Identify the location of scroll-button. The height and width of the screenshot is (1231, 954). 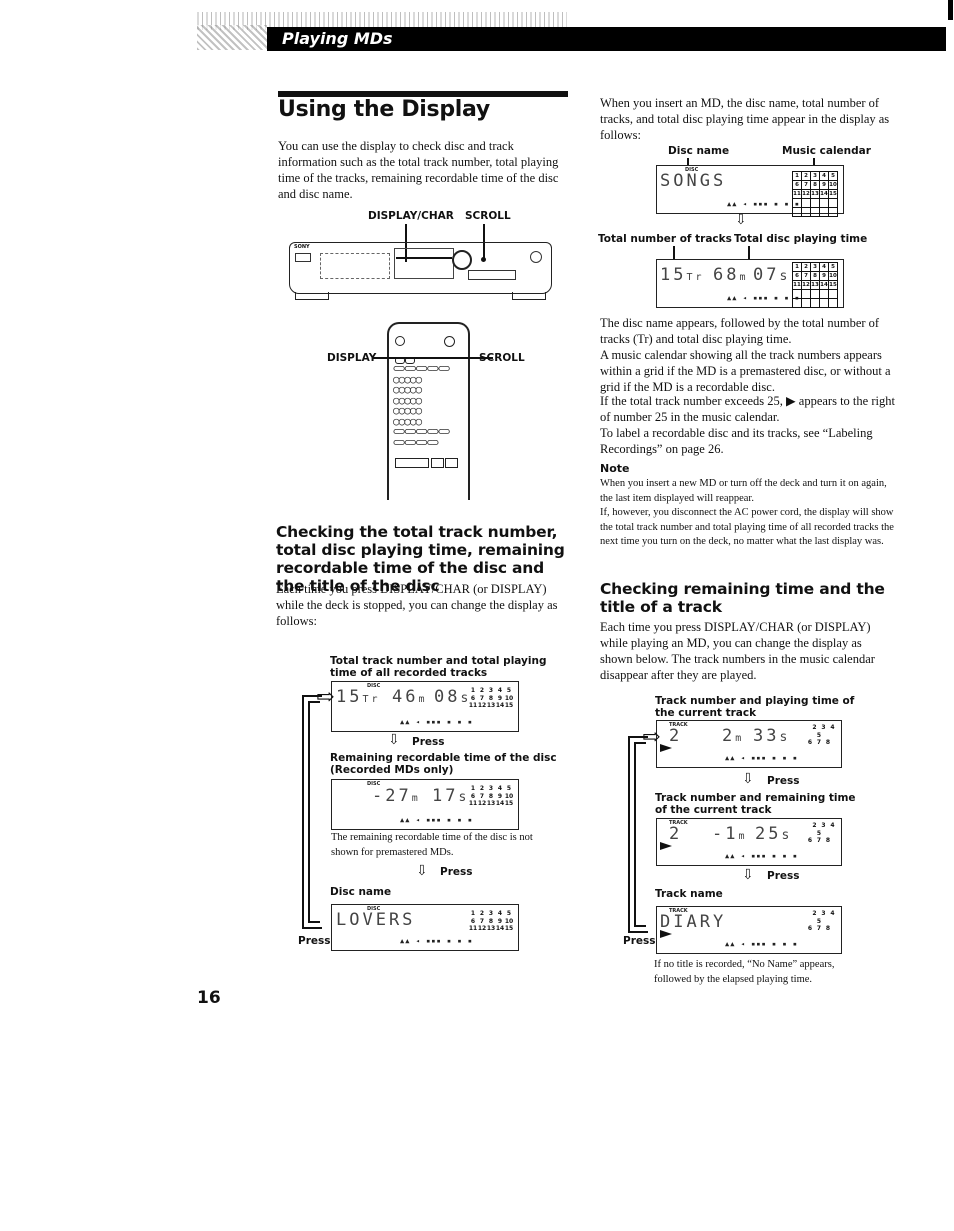
(483, 259).